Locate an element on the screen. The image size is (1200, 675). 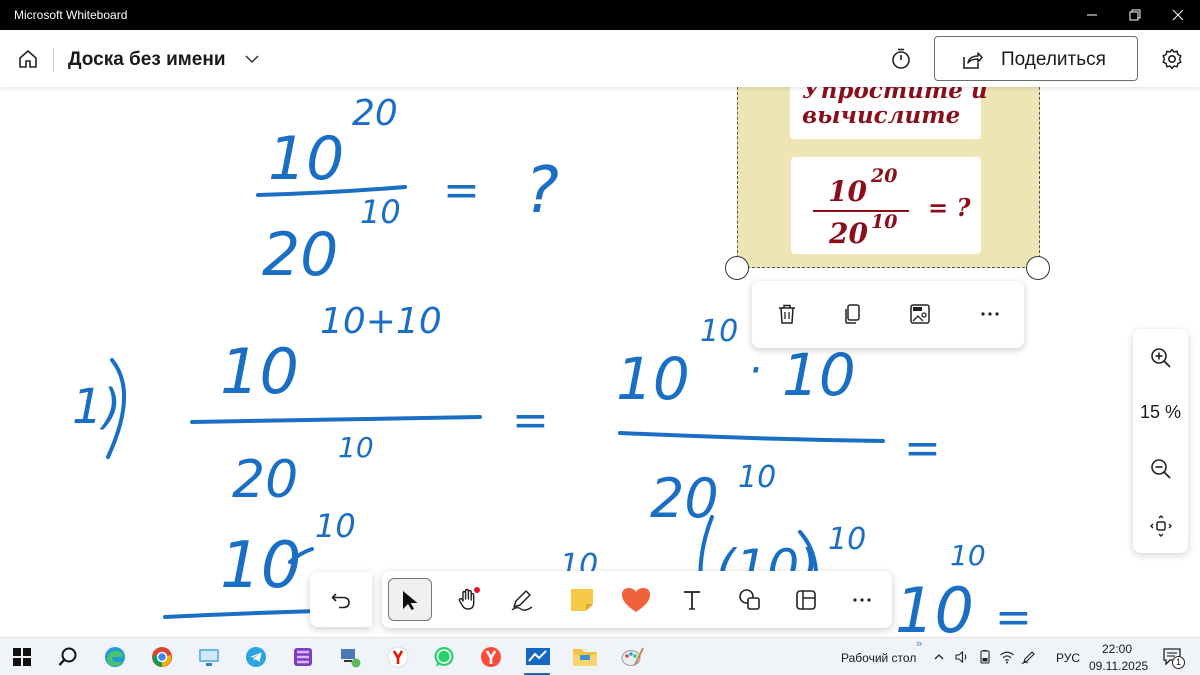
trash-icon is located at coordinates (787, 314).